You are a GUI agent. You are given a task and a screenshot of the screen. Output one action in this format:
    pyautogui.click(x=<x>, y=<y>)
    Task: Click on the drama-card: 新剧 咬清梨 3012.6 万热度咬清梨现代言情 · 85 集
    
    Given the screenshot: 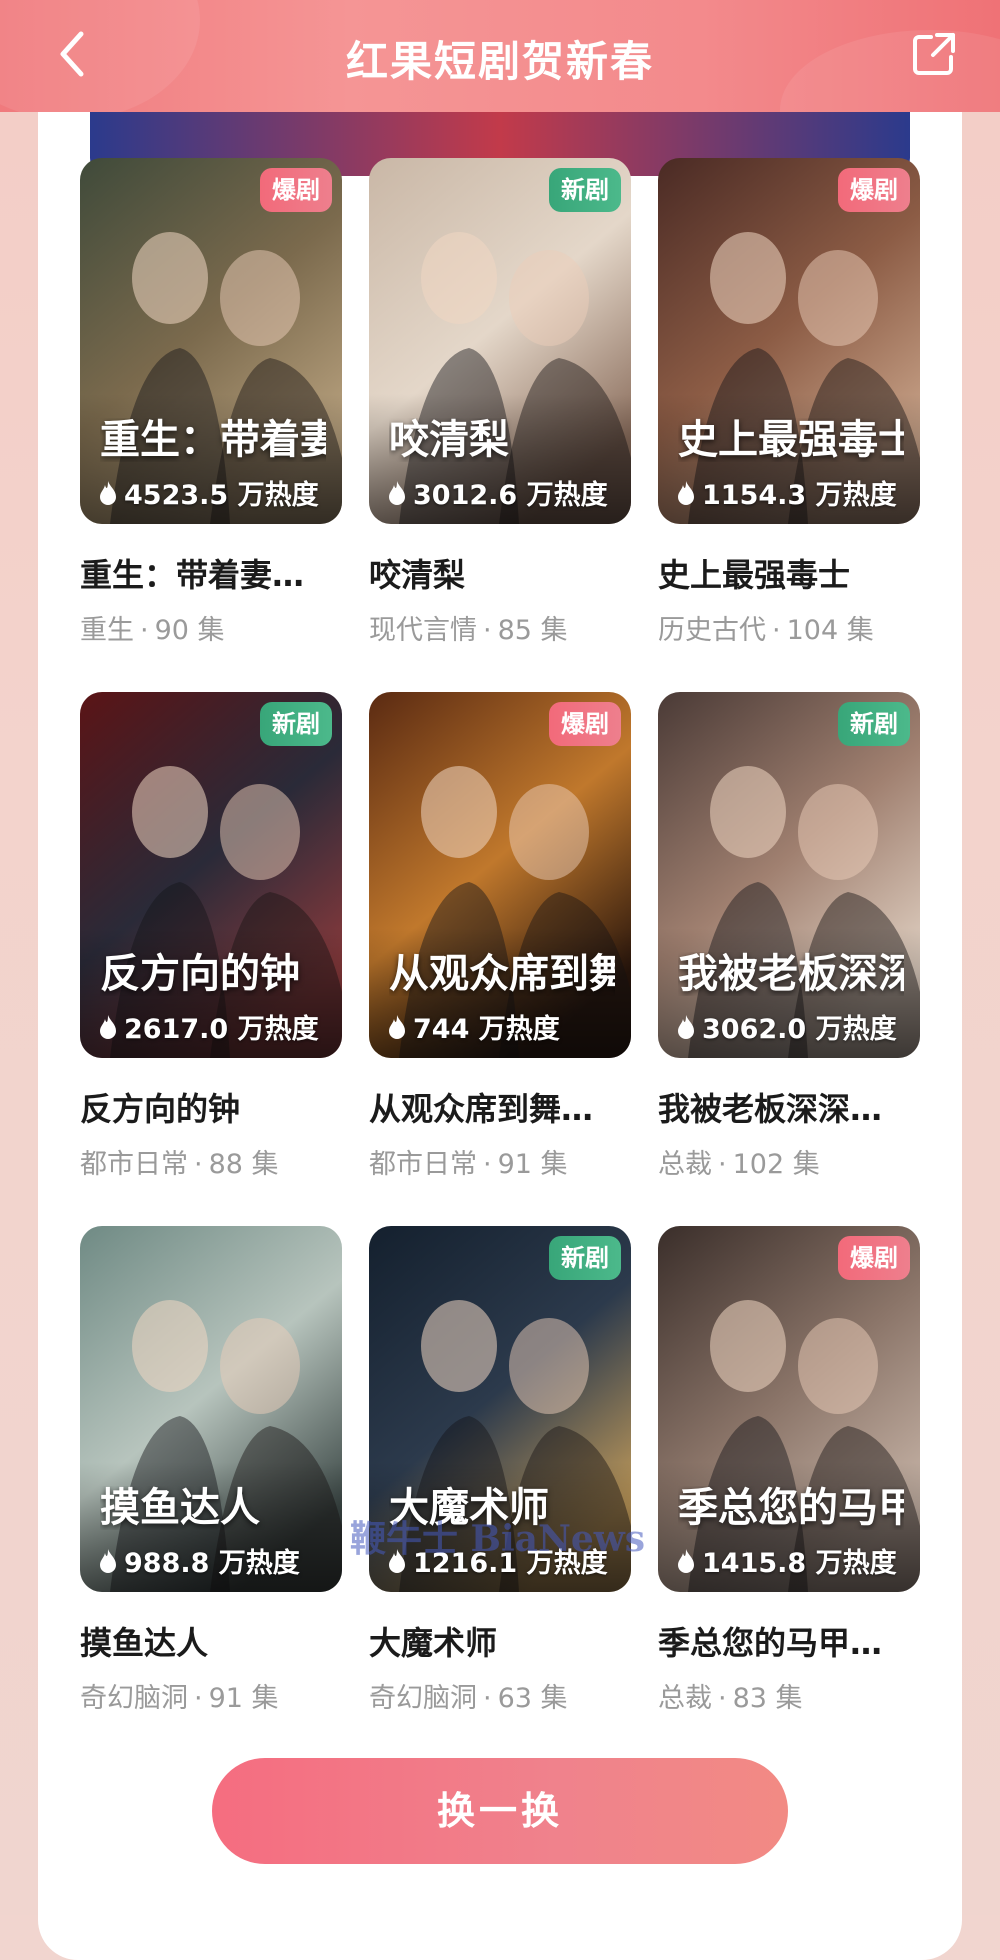 What is the action you would take?
    pyautogui.click(x=500, y=425)
    